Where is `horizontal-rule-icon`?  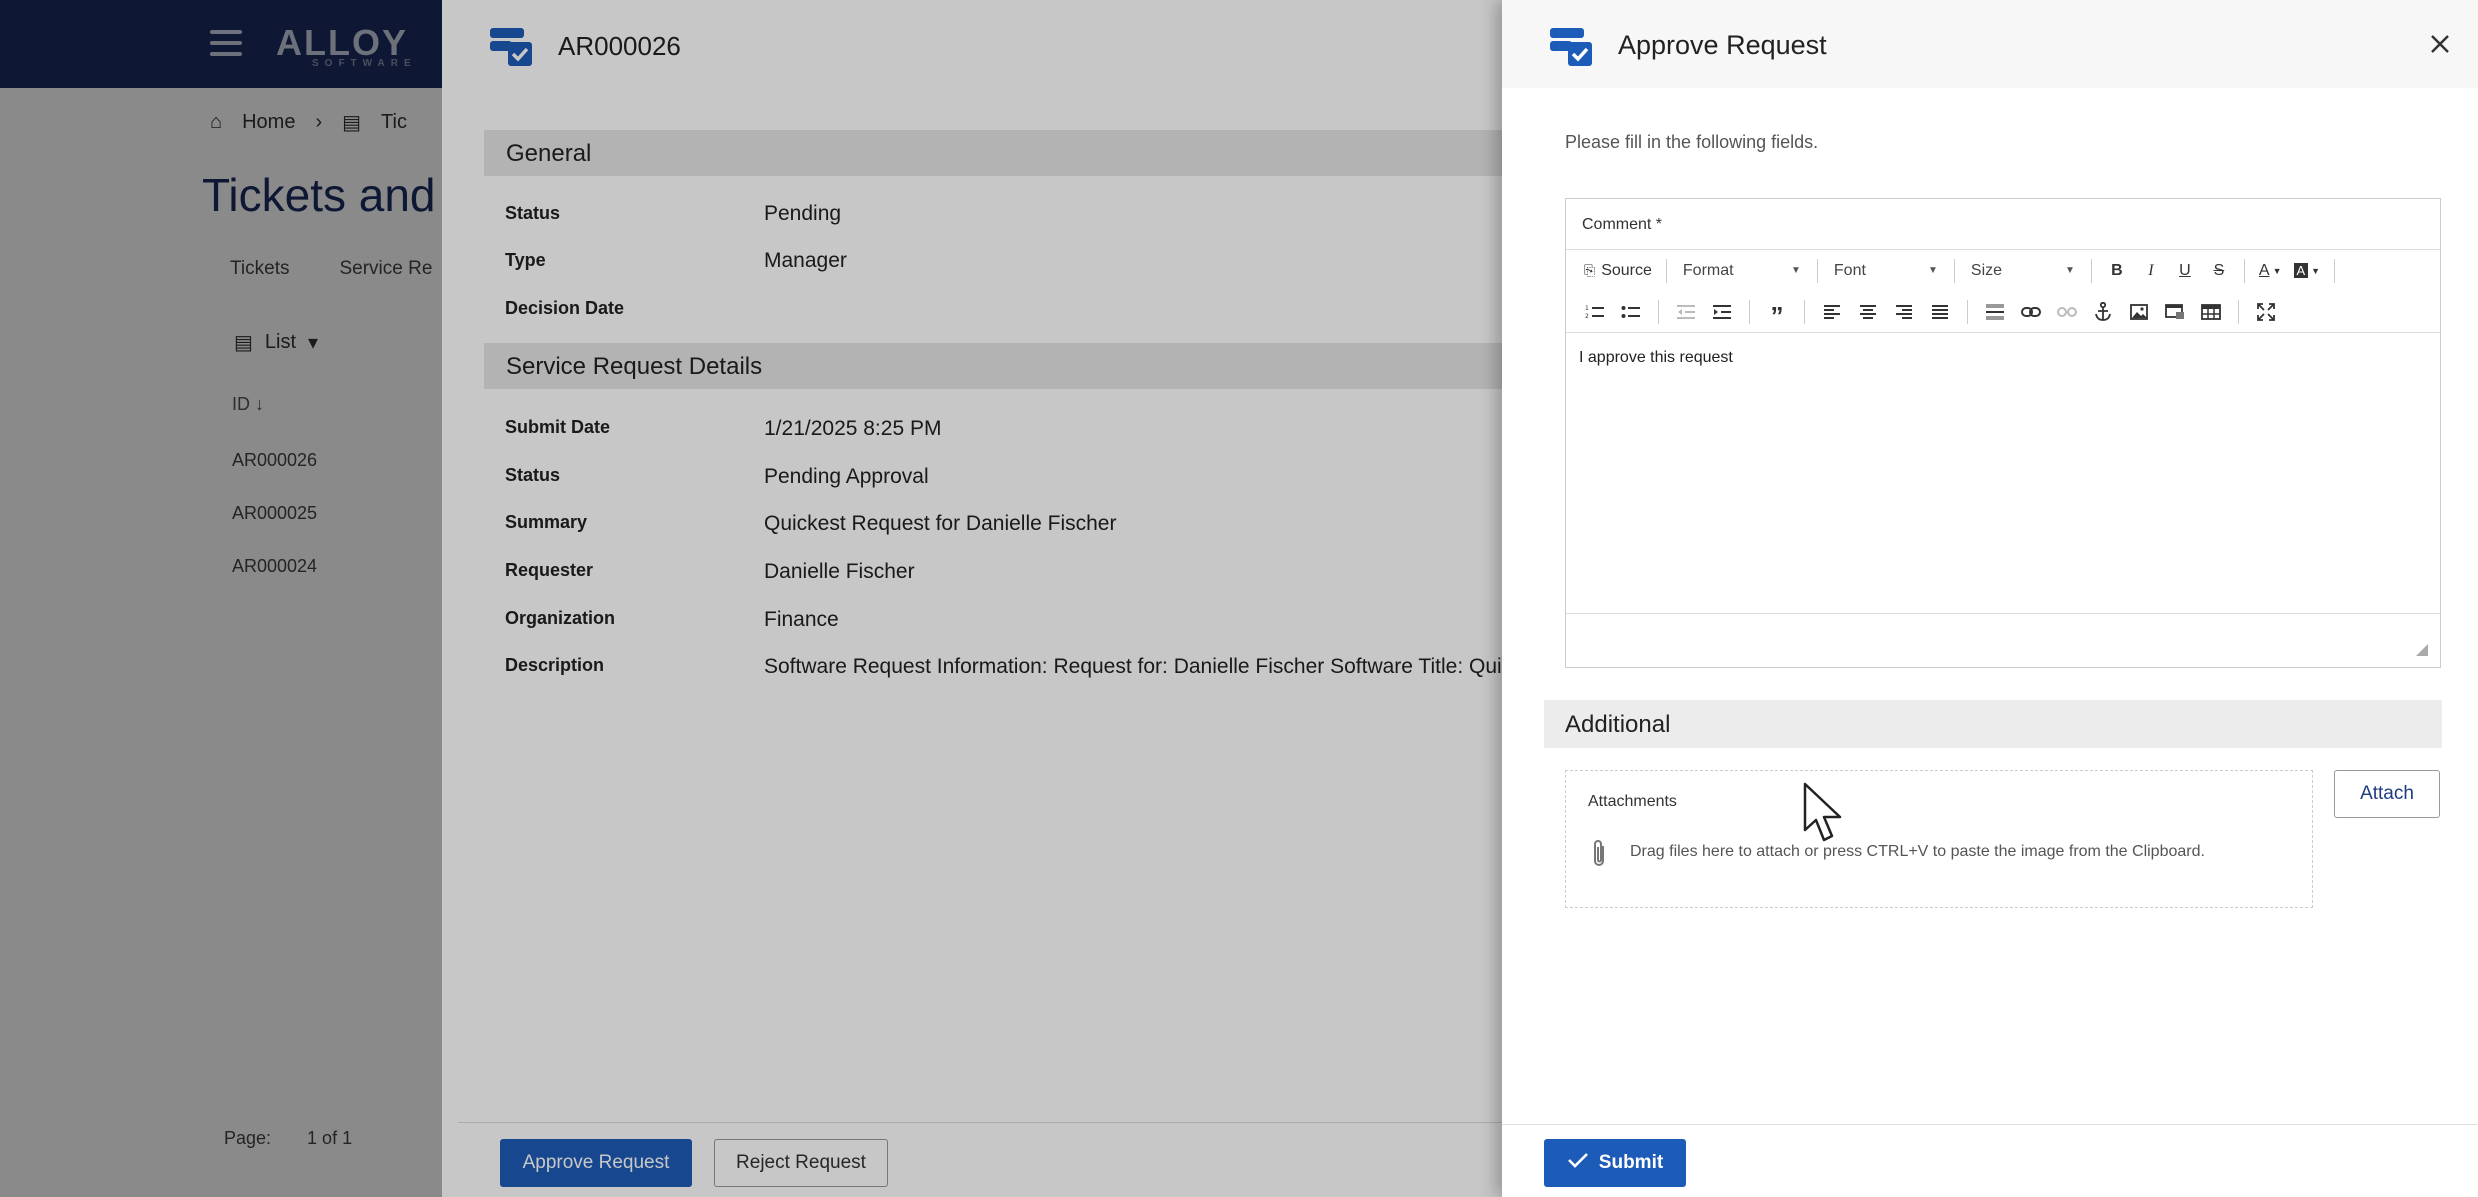 horizontal-rule-icon is located at coordinates (1995, 312).